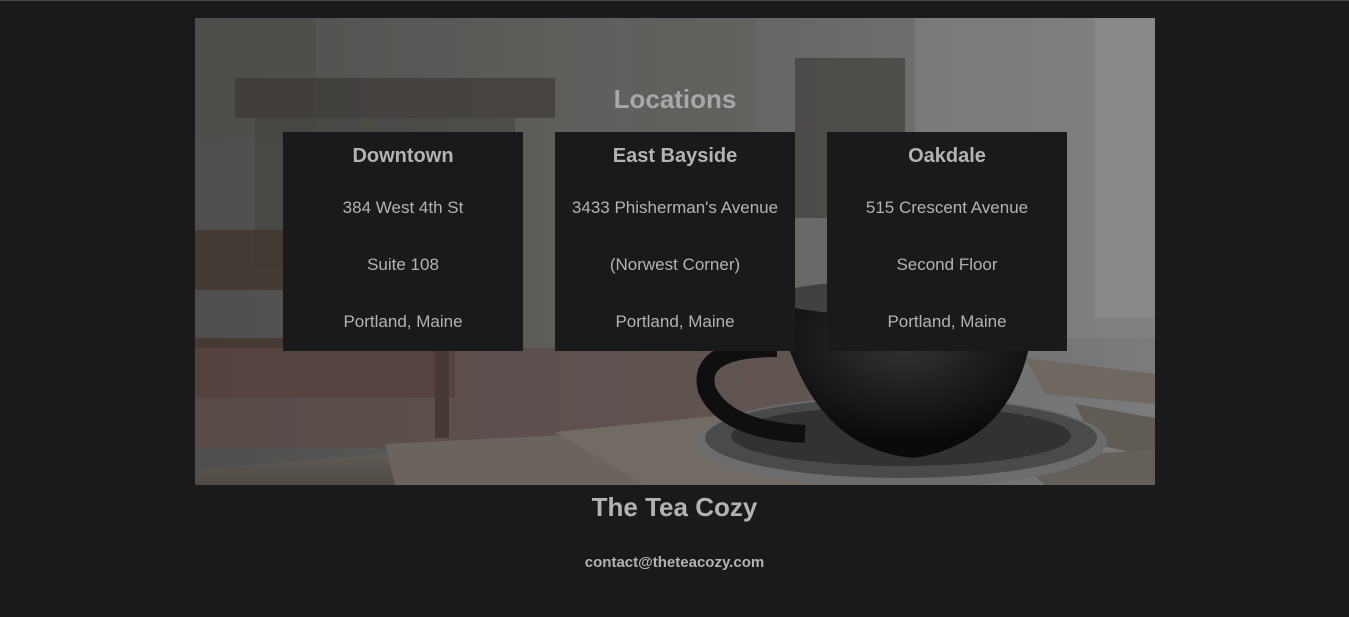 The image size is (1349, 617). I want to click on location-detail: Suite 108, so click(403, 264).